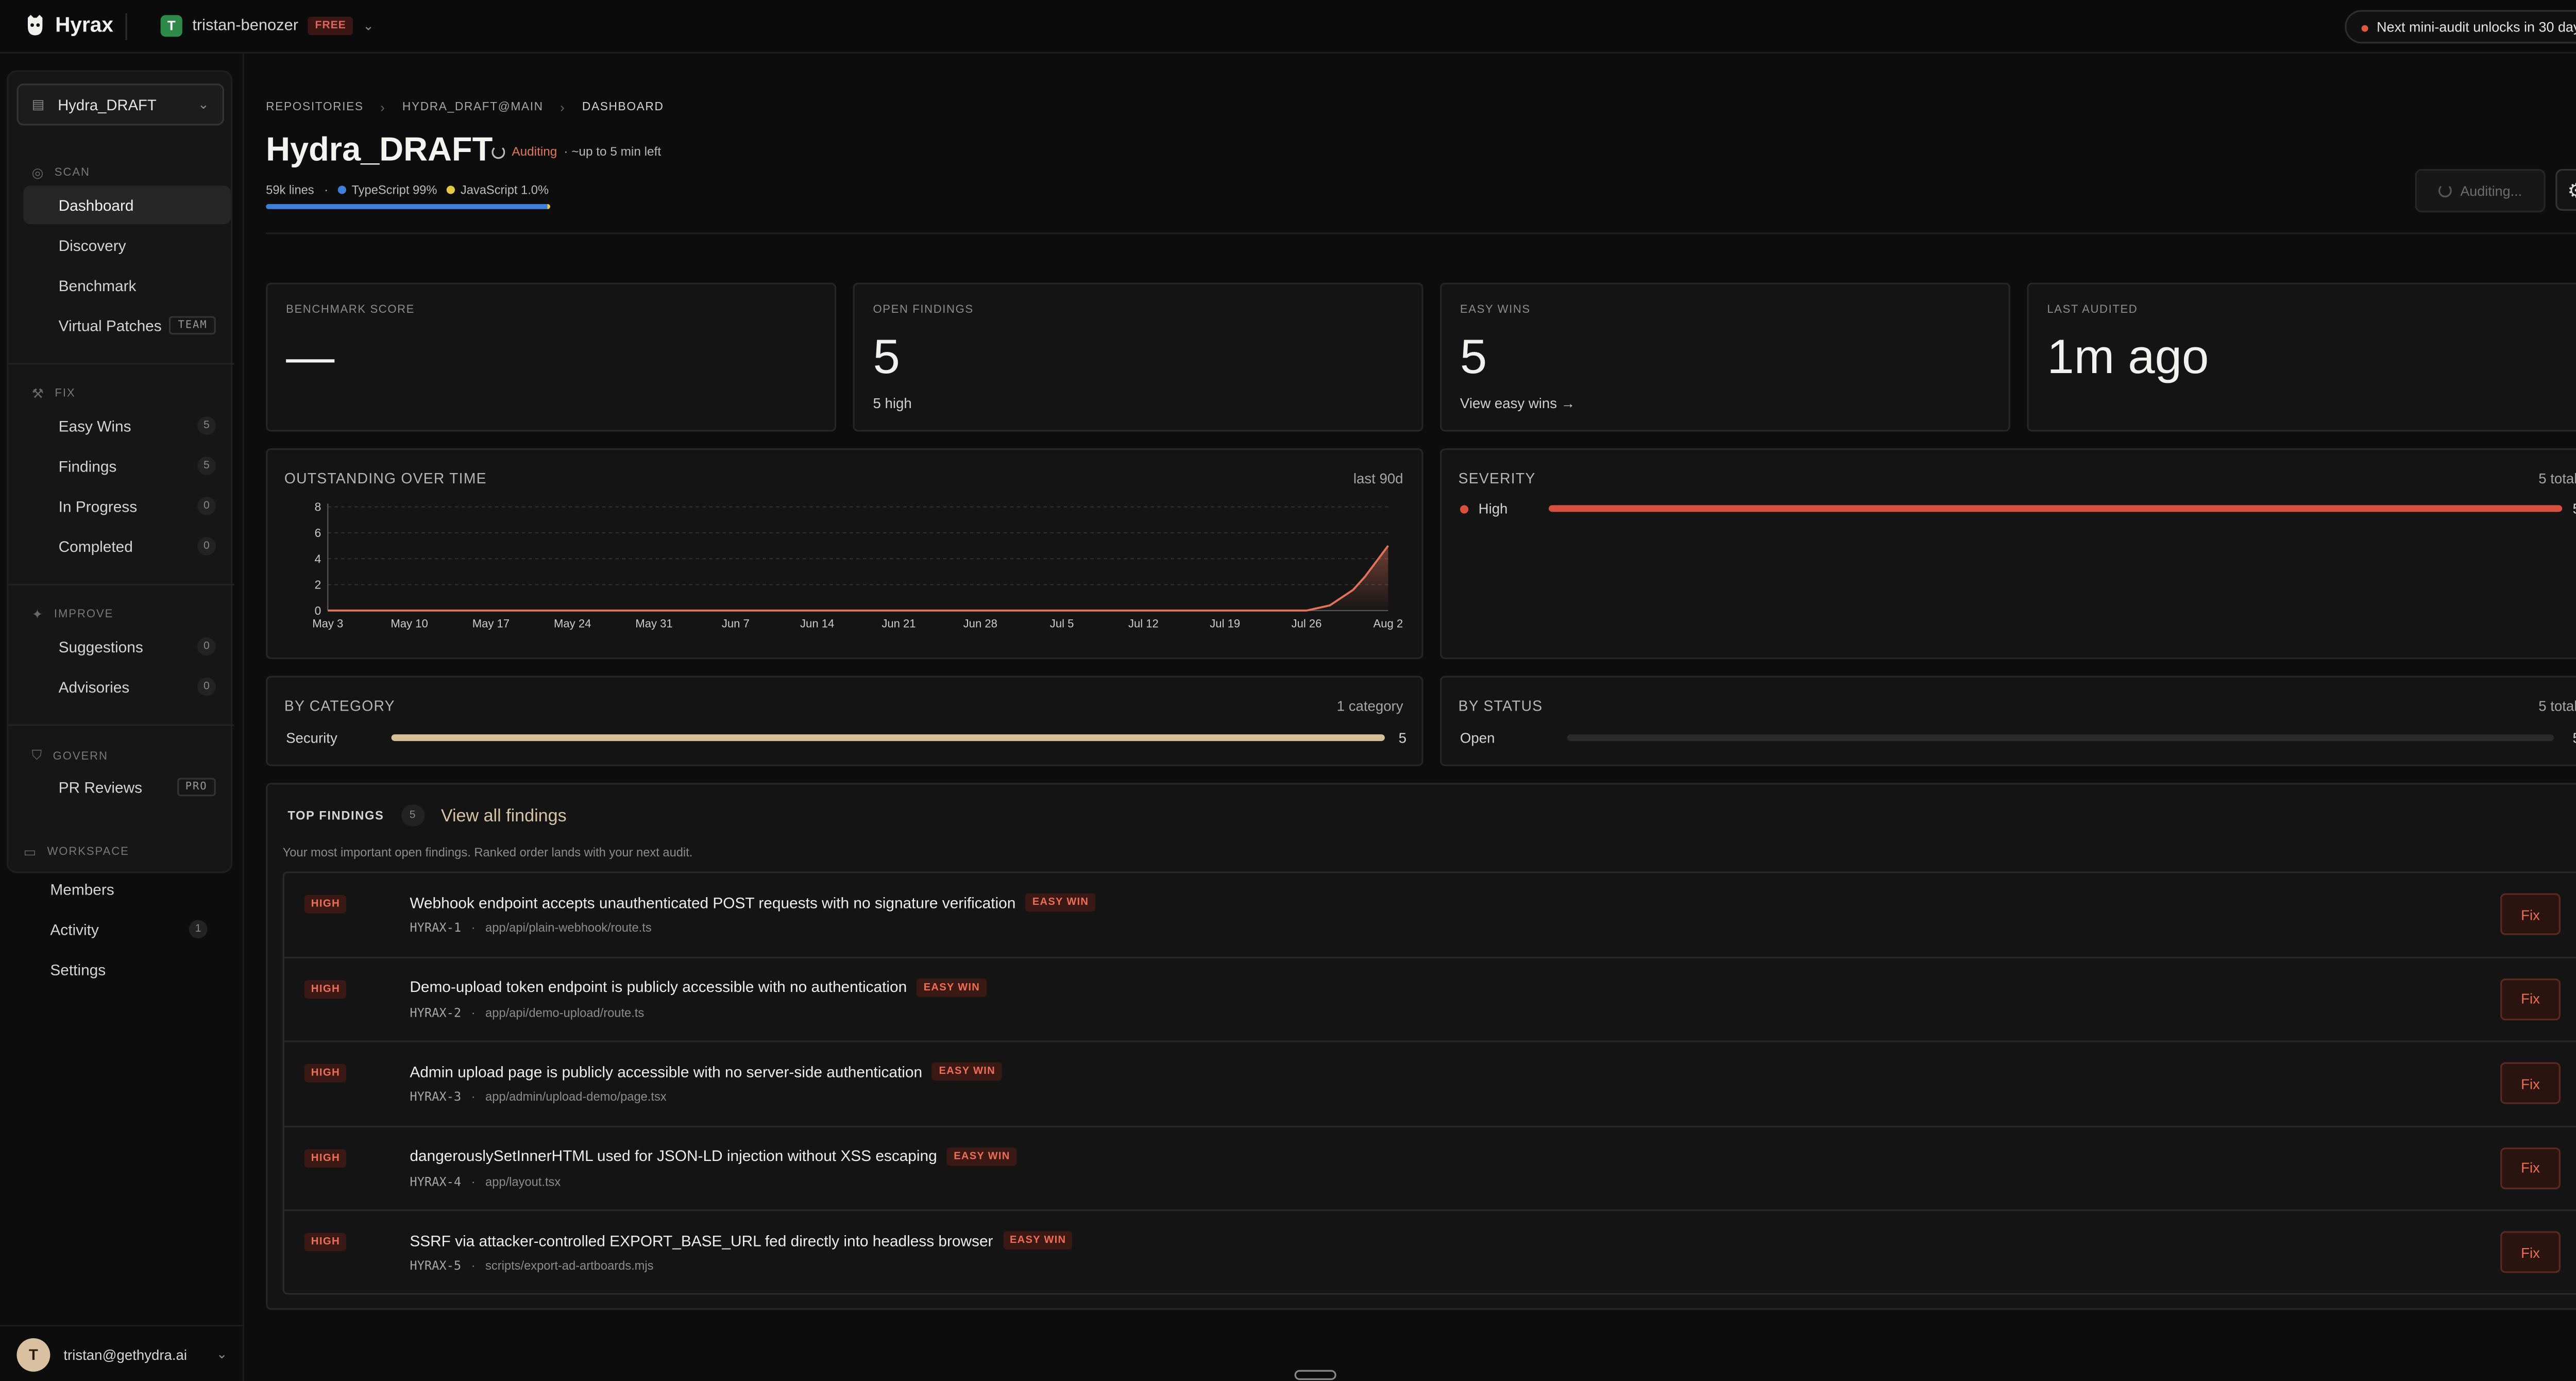 The height and width of the screenshot is (1381, 2576). Describe the element at coordinates (523, 1181) in the screenshot. I see `finding-path: app/layout.tsx` at that location.